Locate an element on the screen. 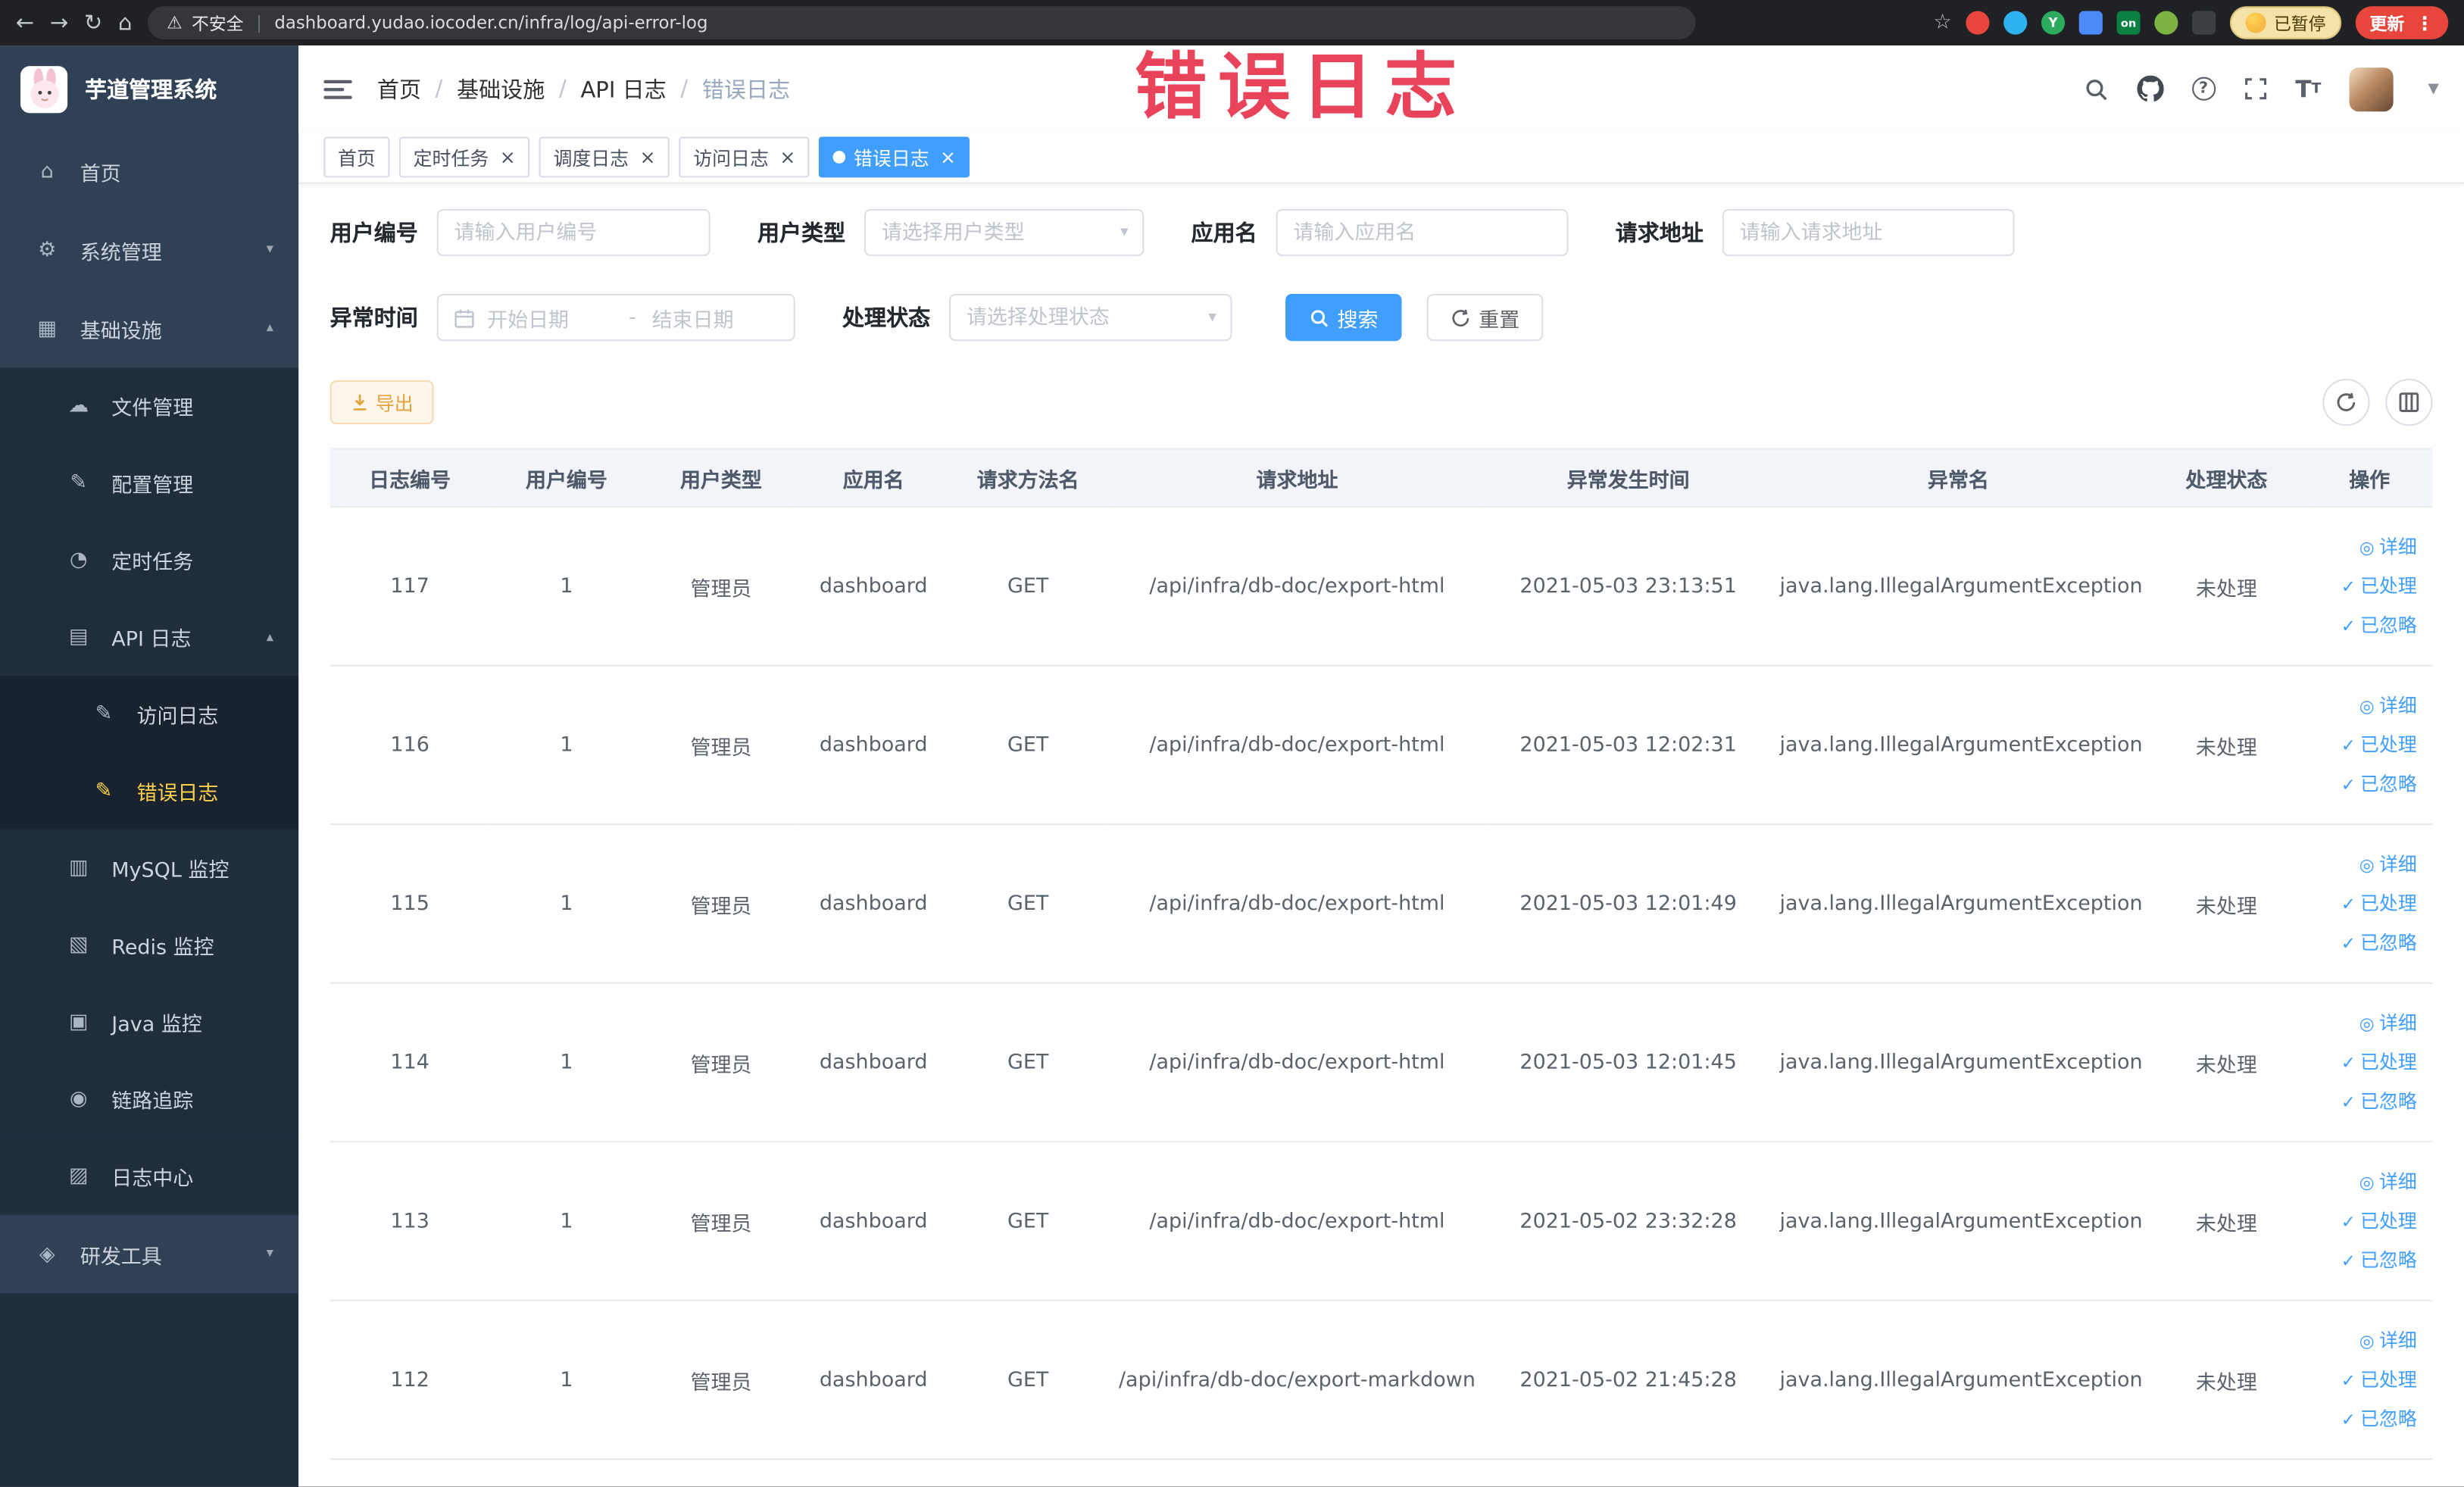  table-cell: 112 is located at coordinates (409, 1380).